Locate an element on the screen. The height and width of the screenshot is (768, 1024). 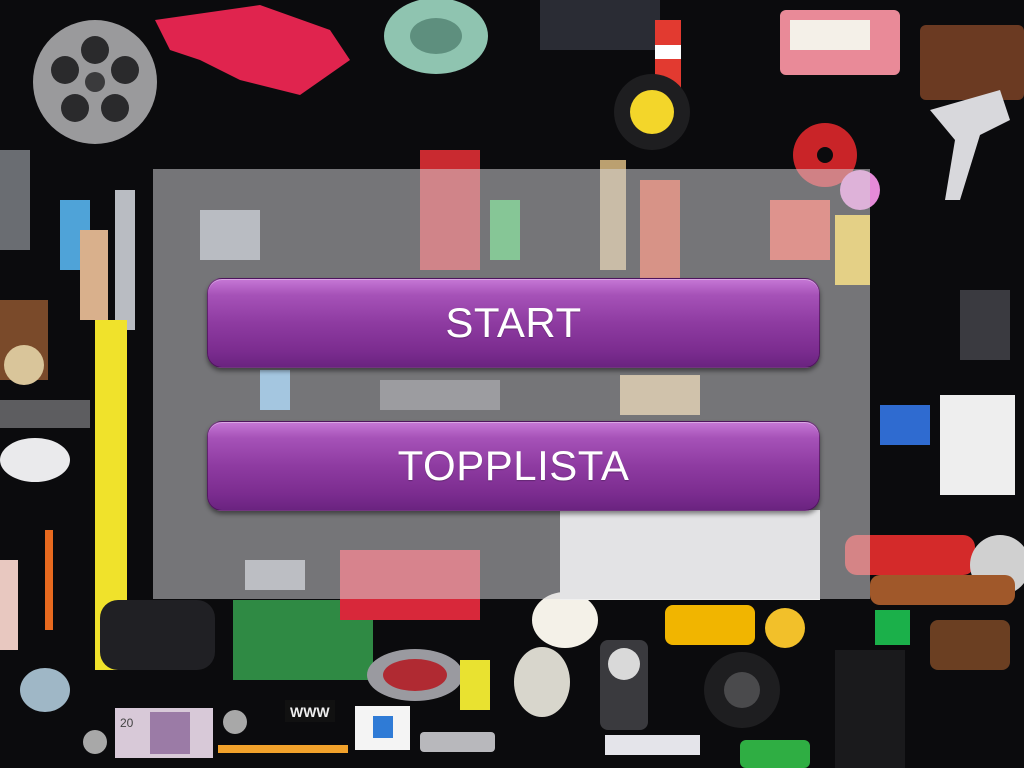
banknote-icon: 20 is located at coordinates (164, 733).